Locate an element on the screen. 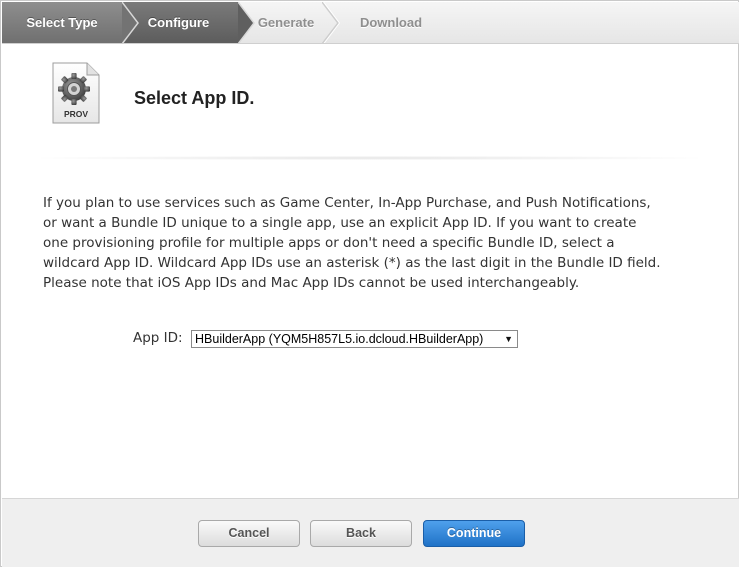  page-title: Select App ID. is located at coordinates (194, 98).